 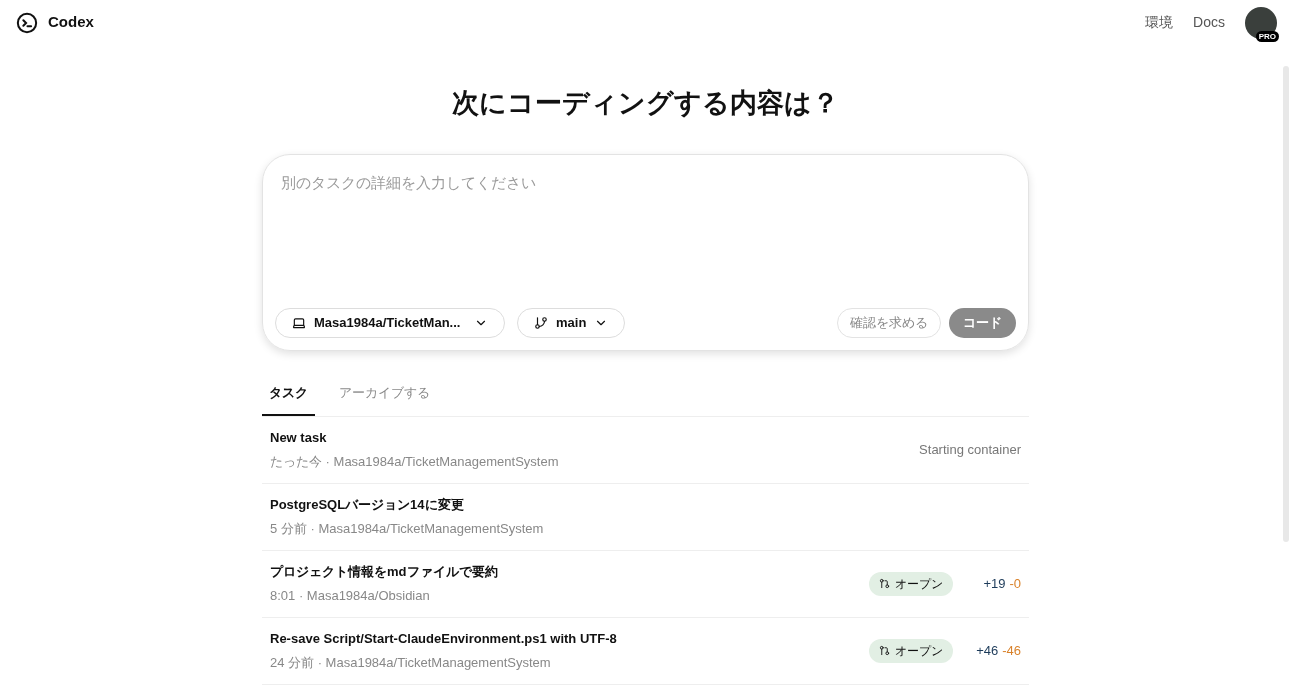 I want to click on task-meta: たった今 · Masa1984a/TicketManagementSystem, so click(x=415, y=461).